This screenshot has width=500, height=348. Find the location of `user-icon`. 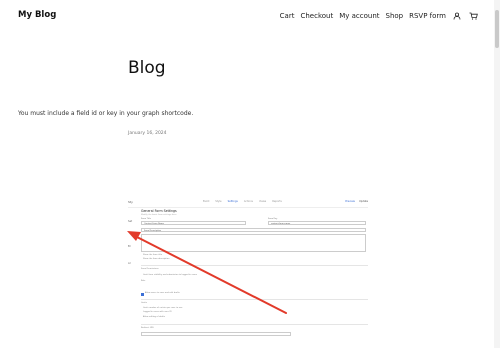

user-icon is located at coordinates (457, 16).